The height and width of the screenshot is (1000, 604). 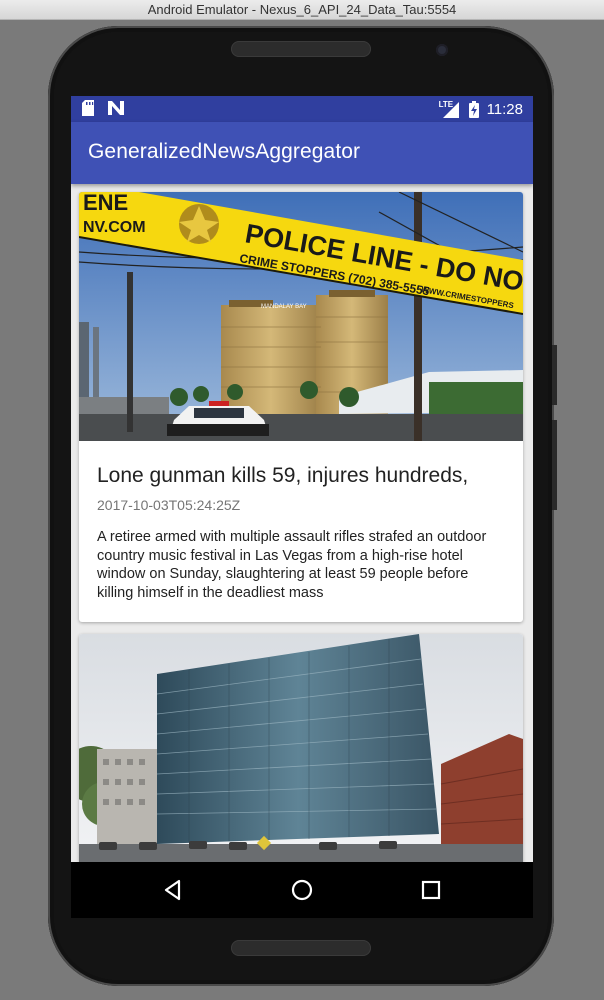 What do you see at coordinates (301, 948) in the screenshot?
I see `bottom-speaker-grille` at bounding box center [301, 948].